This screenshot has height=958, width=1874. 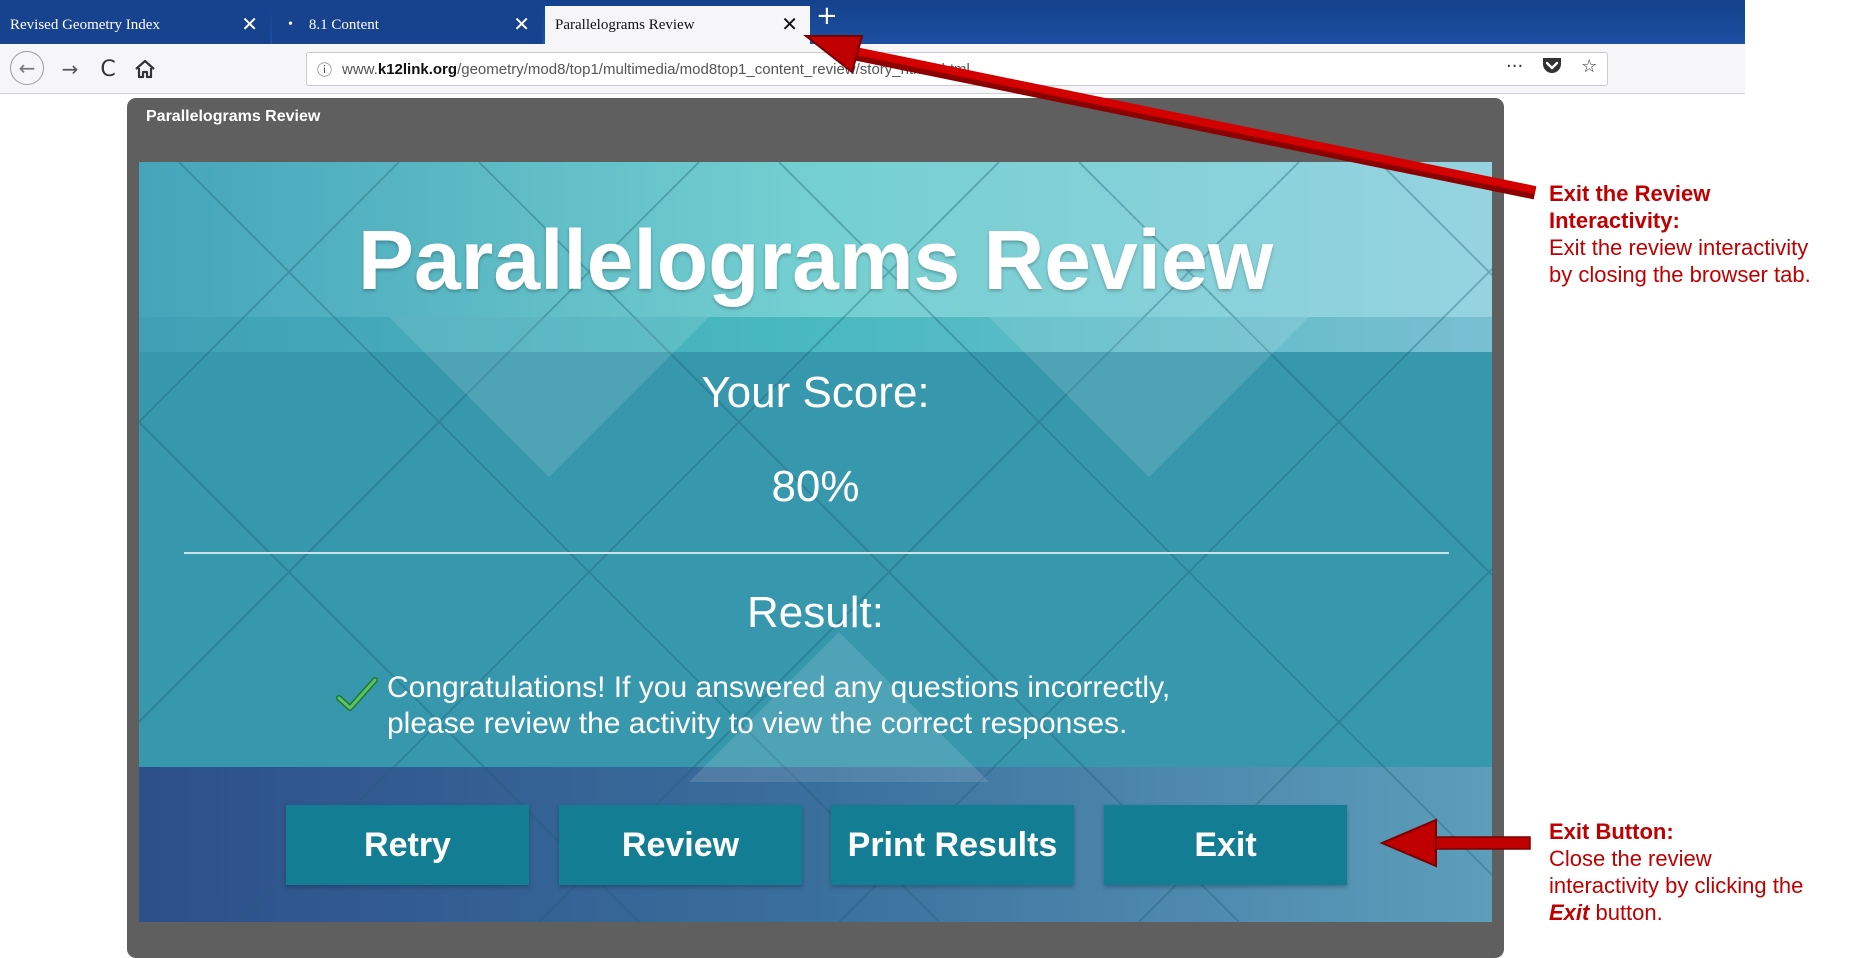 I want to click on reload-button: C, so click(x=108, y=69).